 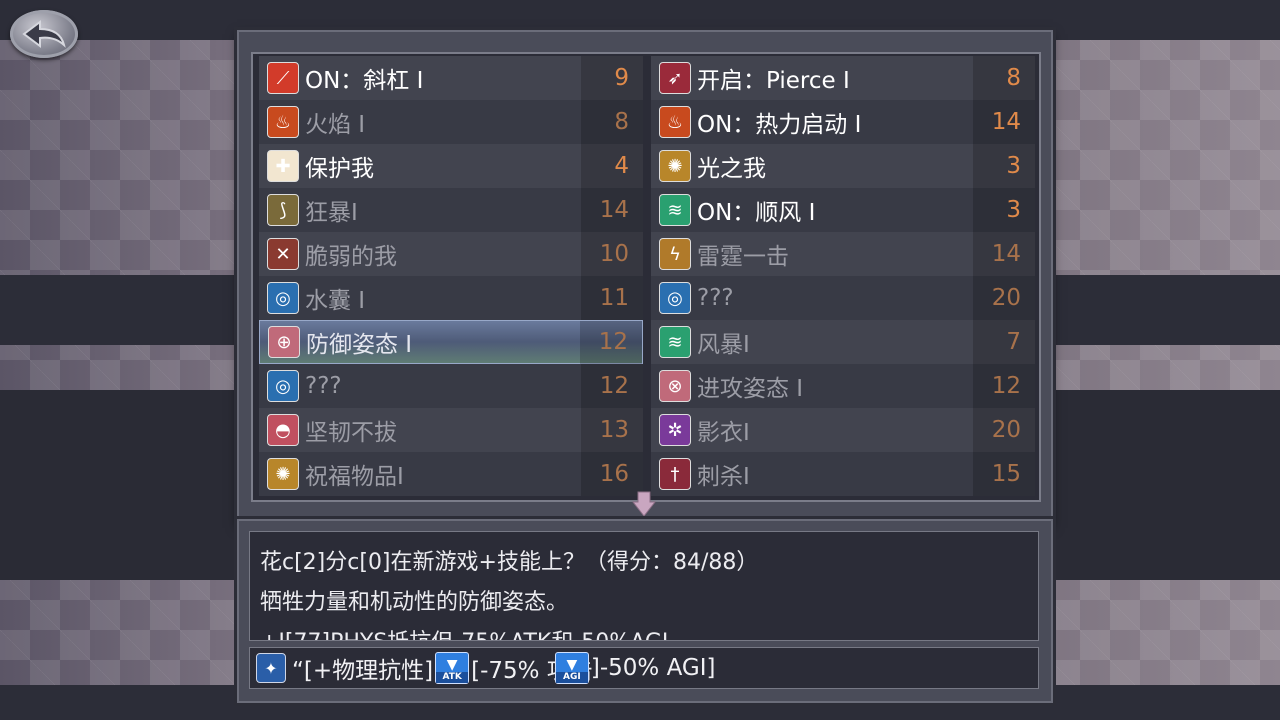 I want to click on skill-name: ON：热力启动 Ⅰ, so click(x=779, y=125).